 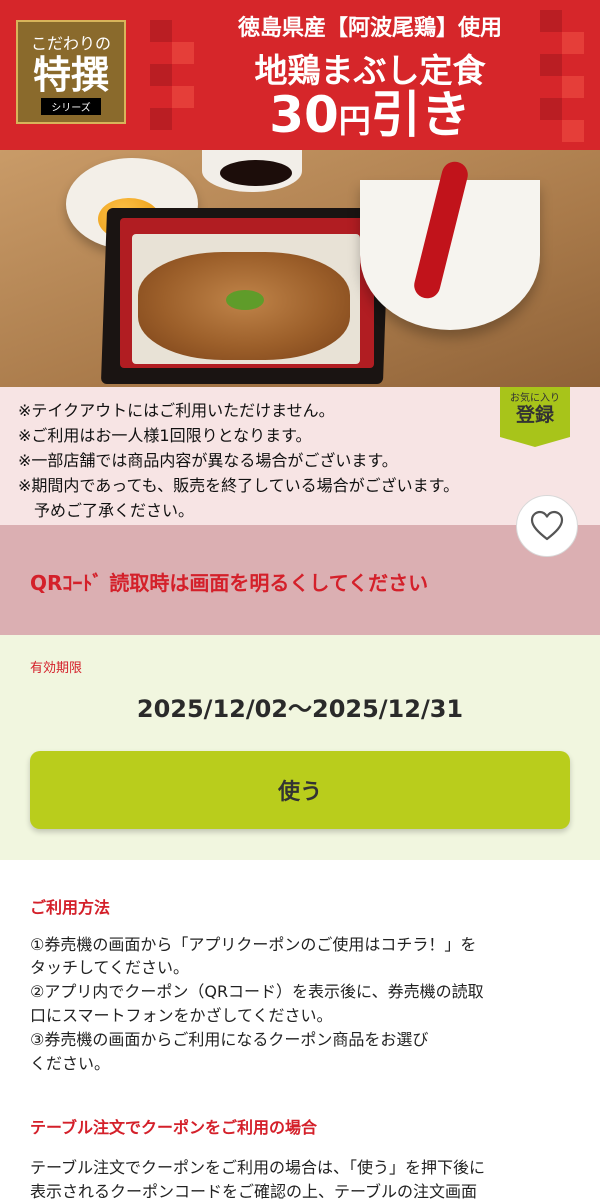 I want to click on note-line: 予めご了承ください。, so click(x=106, y=510).